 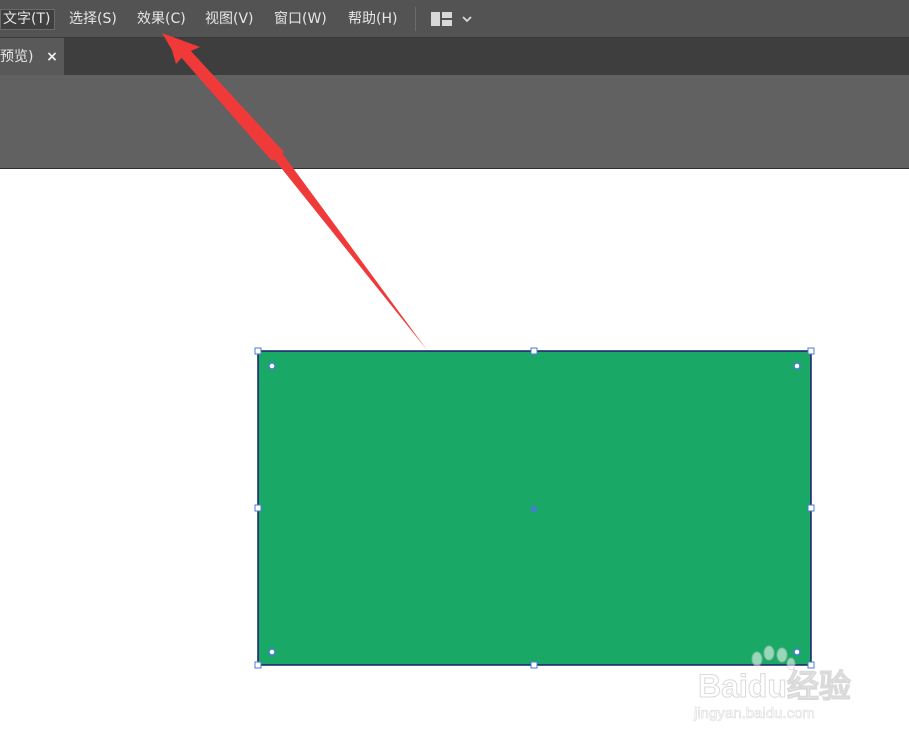 What do you see at coordinates (454, 56) in the screenshot?
I see `document-tab-bar: 预览) ×` at bounding box center [454, 56].